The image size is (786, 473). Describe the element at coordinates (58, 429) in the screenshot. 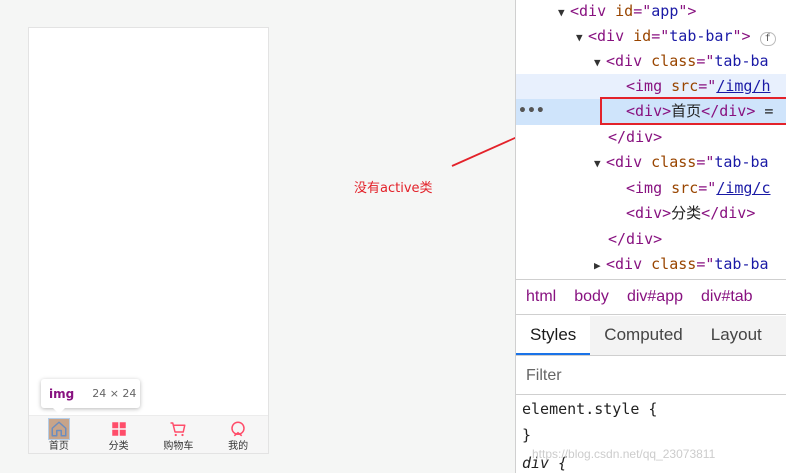

I see `home-icon` at that location.